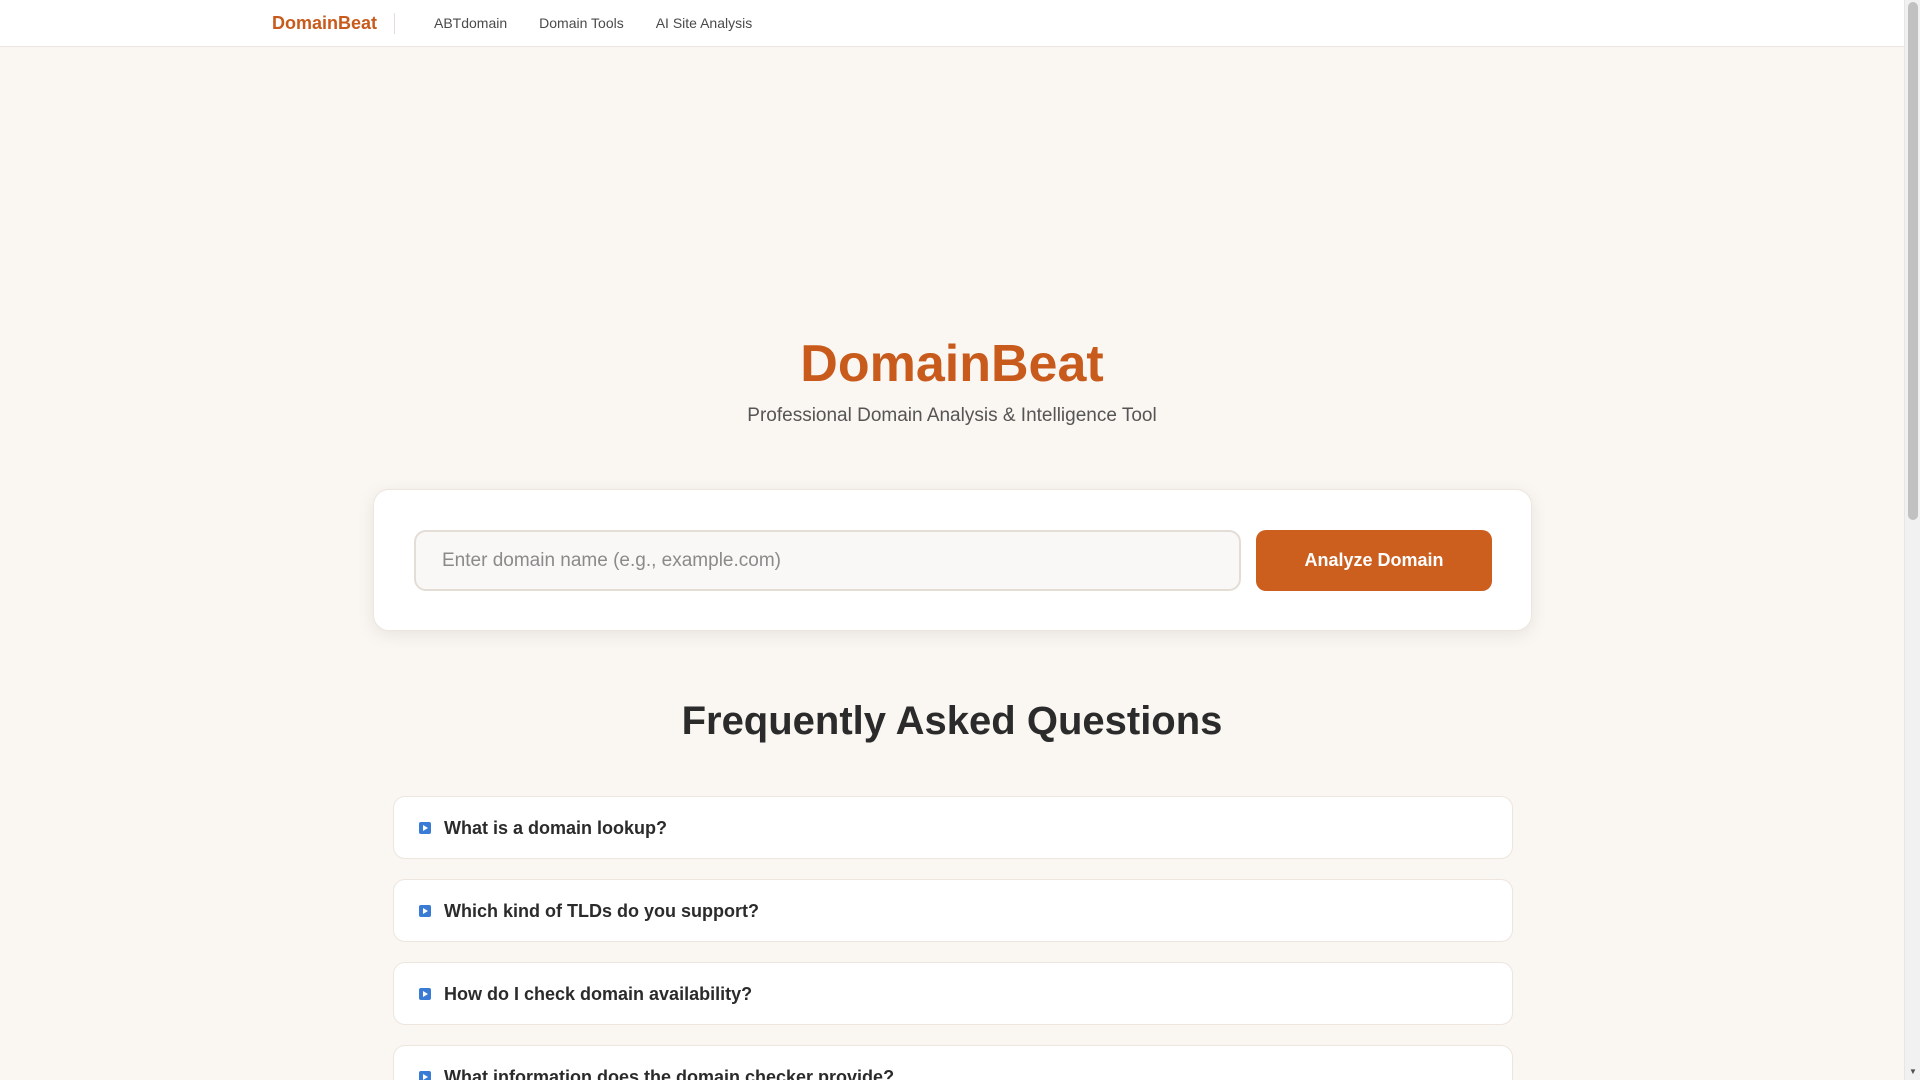  I want to click on scrollbar-thumb, so click(1913, 261).